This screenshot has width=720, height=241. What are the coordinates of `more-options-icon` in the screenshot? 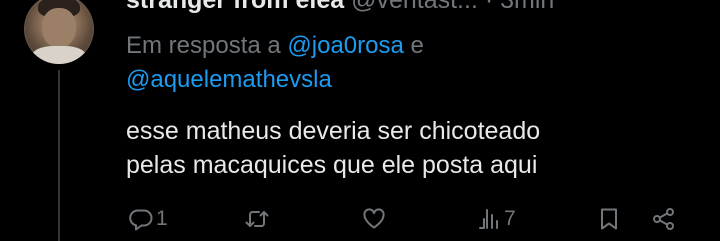 It's located at (687, 5).